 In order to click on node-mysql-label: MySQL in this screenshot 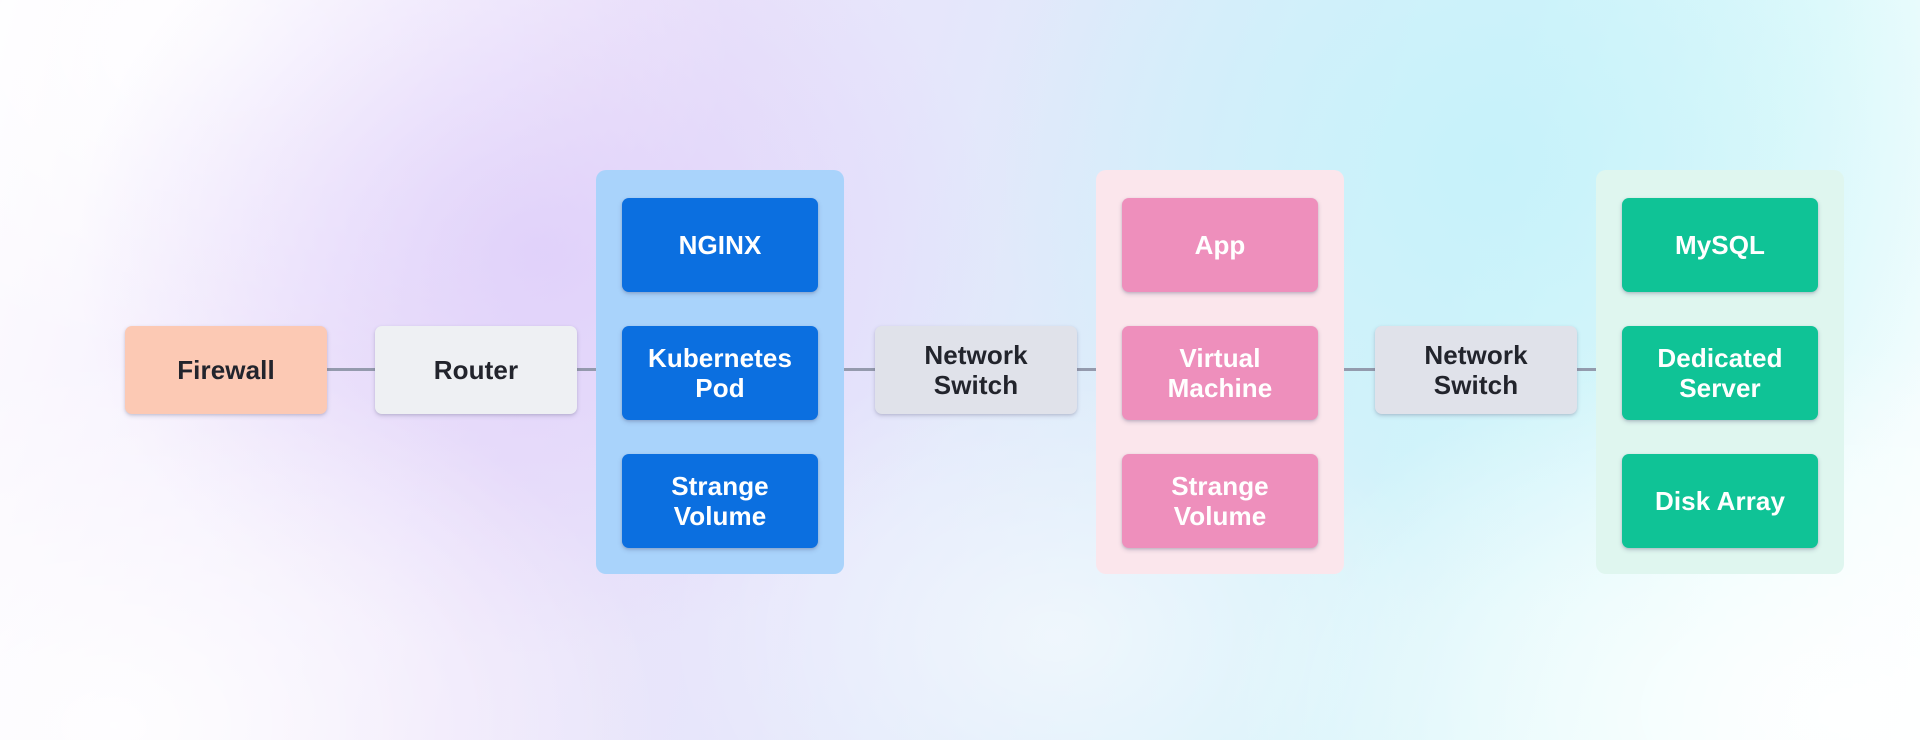, I will do `click(1720, 244)`.